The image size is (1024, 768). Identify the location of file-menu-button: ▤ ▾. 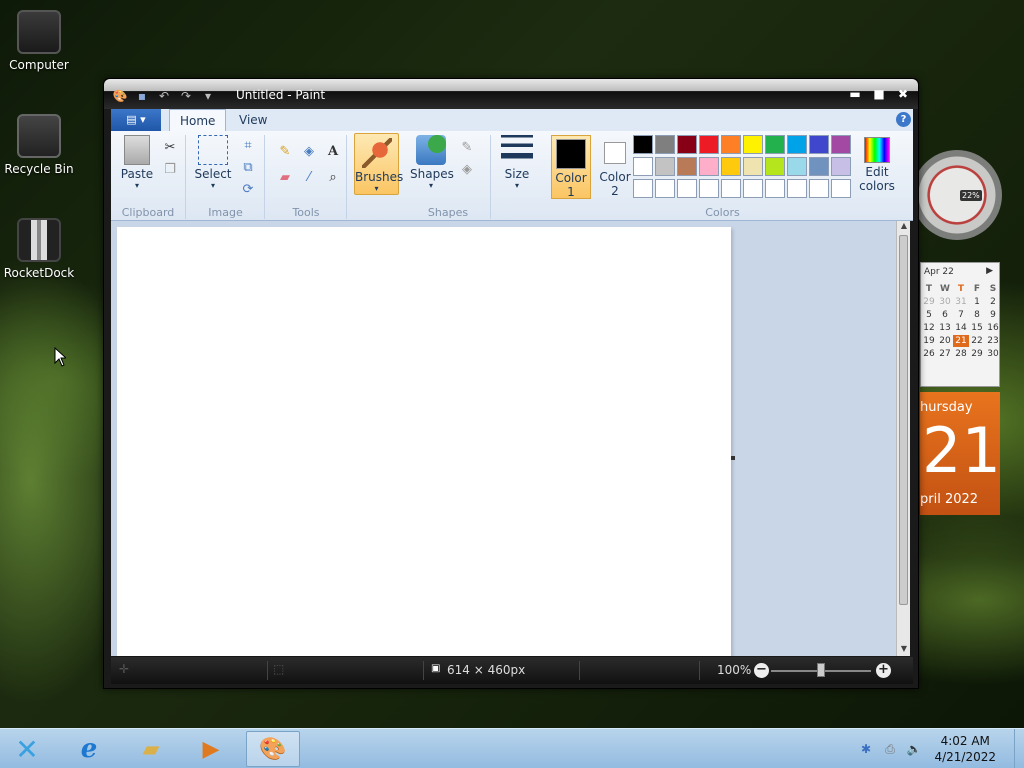
(136, 120).